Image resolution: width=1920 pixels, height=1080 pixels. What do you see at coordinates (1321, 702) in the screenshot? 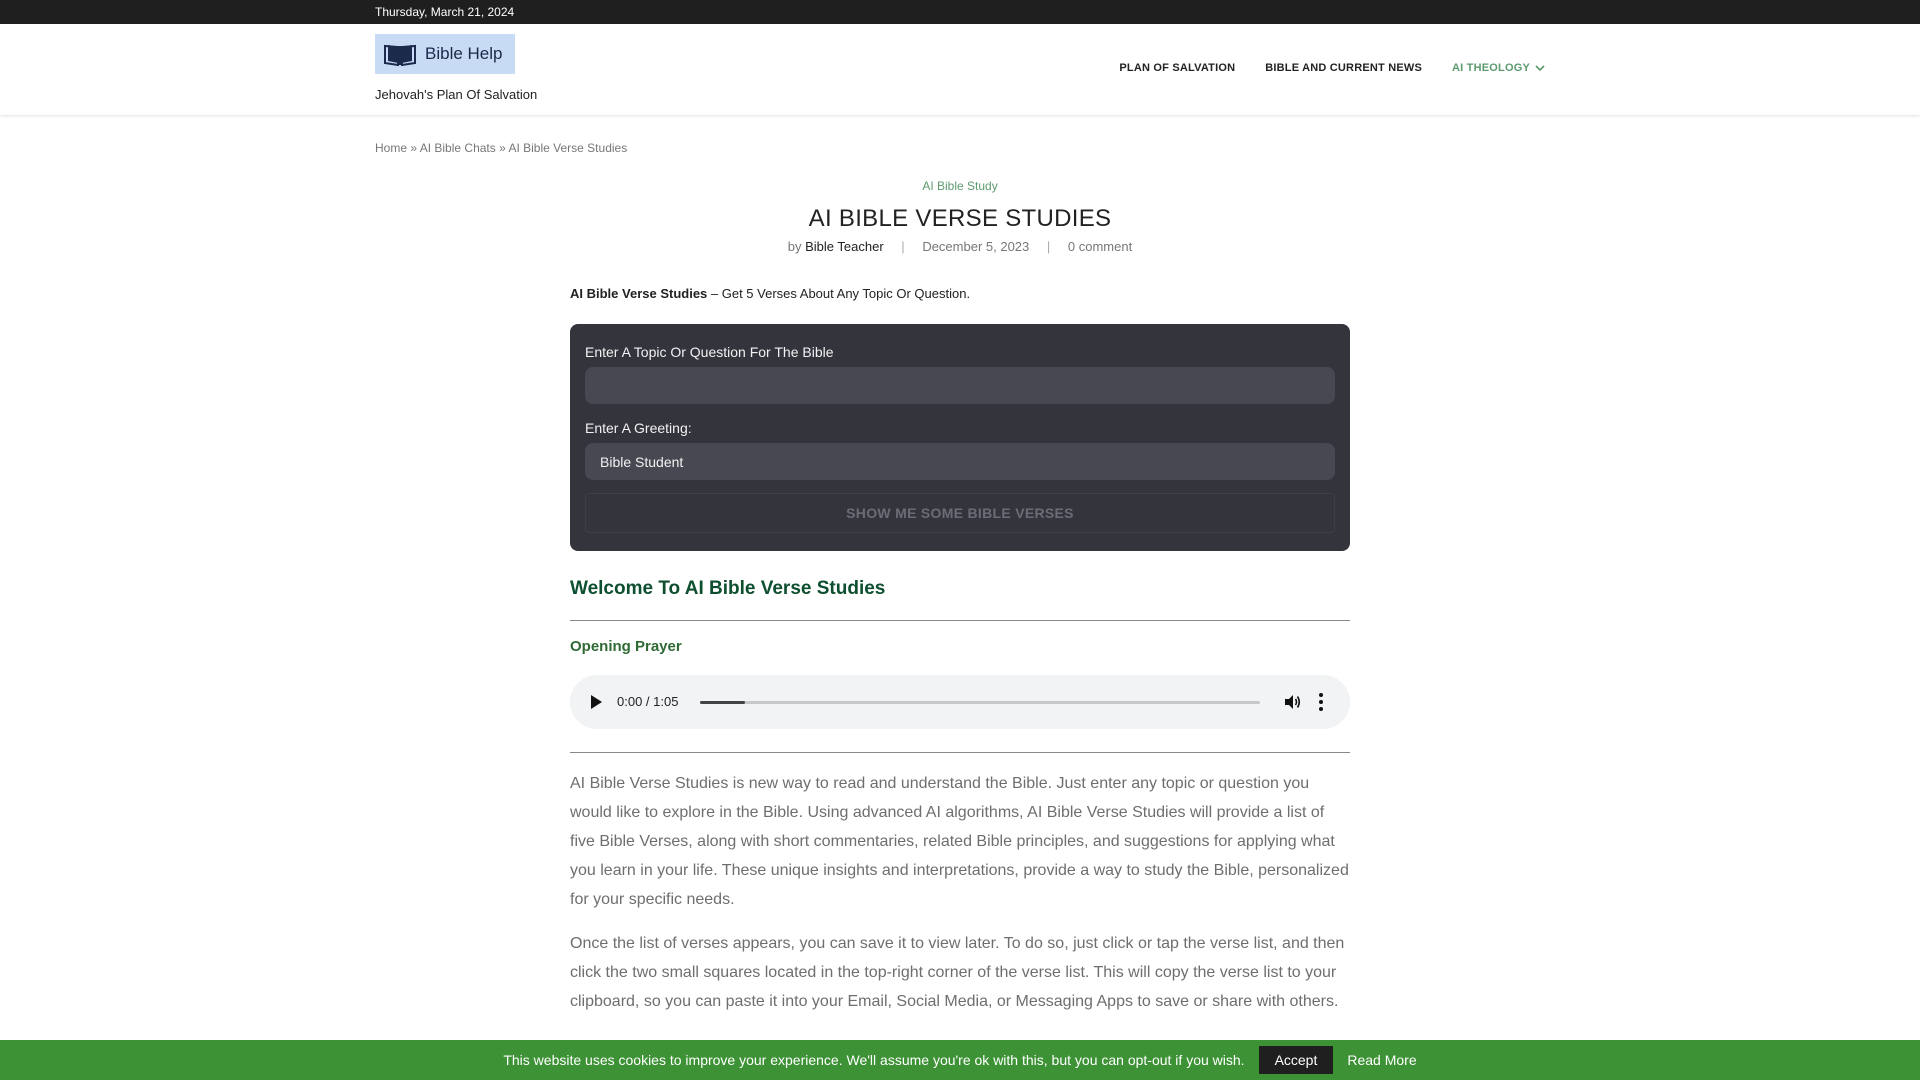
I see `more-options-icon` at bounding box center [1321, 702].